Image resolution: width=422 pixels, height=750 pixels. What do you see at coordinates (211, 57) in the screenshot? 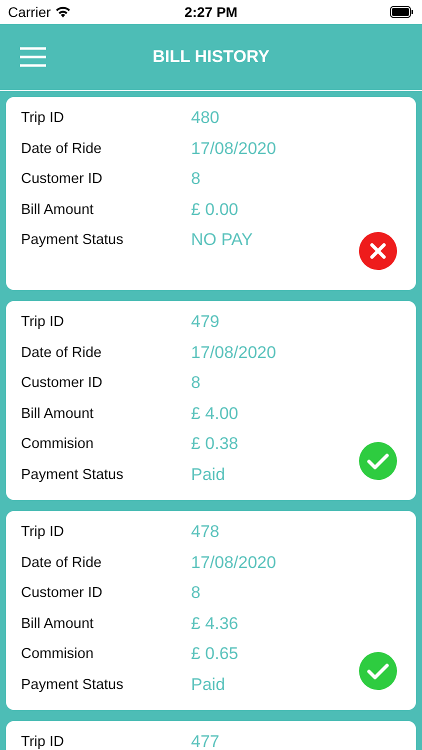
I see `page-title: BILL HISTORY` at bounding box center [211, 57].